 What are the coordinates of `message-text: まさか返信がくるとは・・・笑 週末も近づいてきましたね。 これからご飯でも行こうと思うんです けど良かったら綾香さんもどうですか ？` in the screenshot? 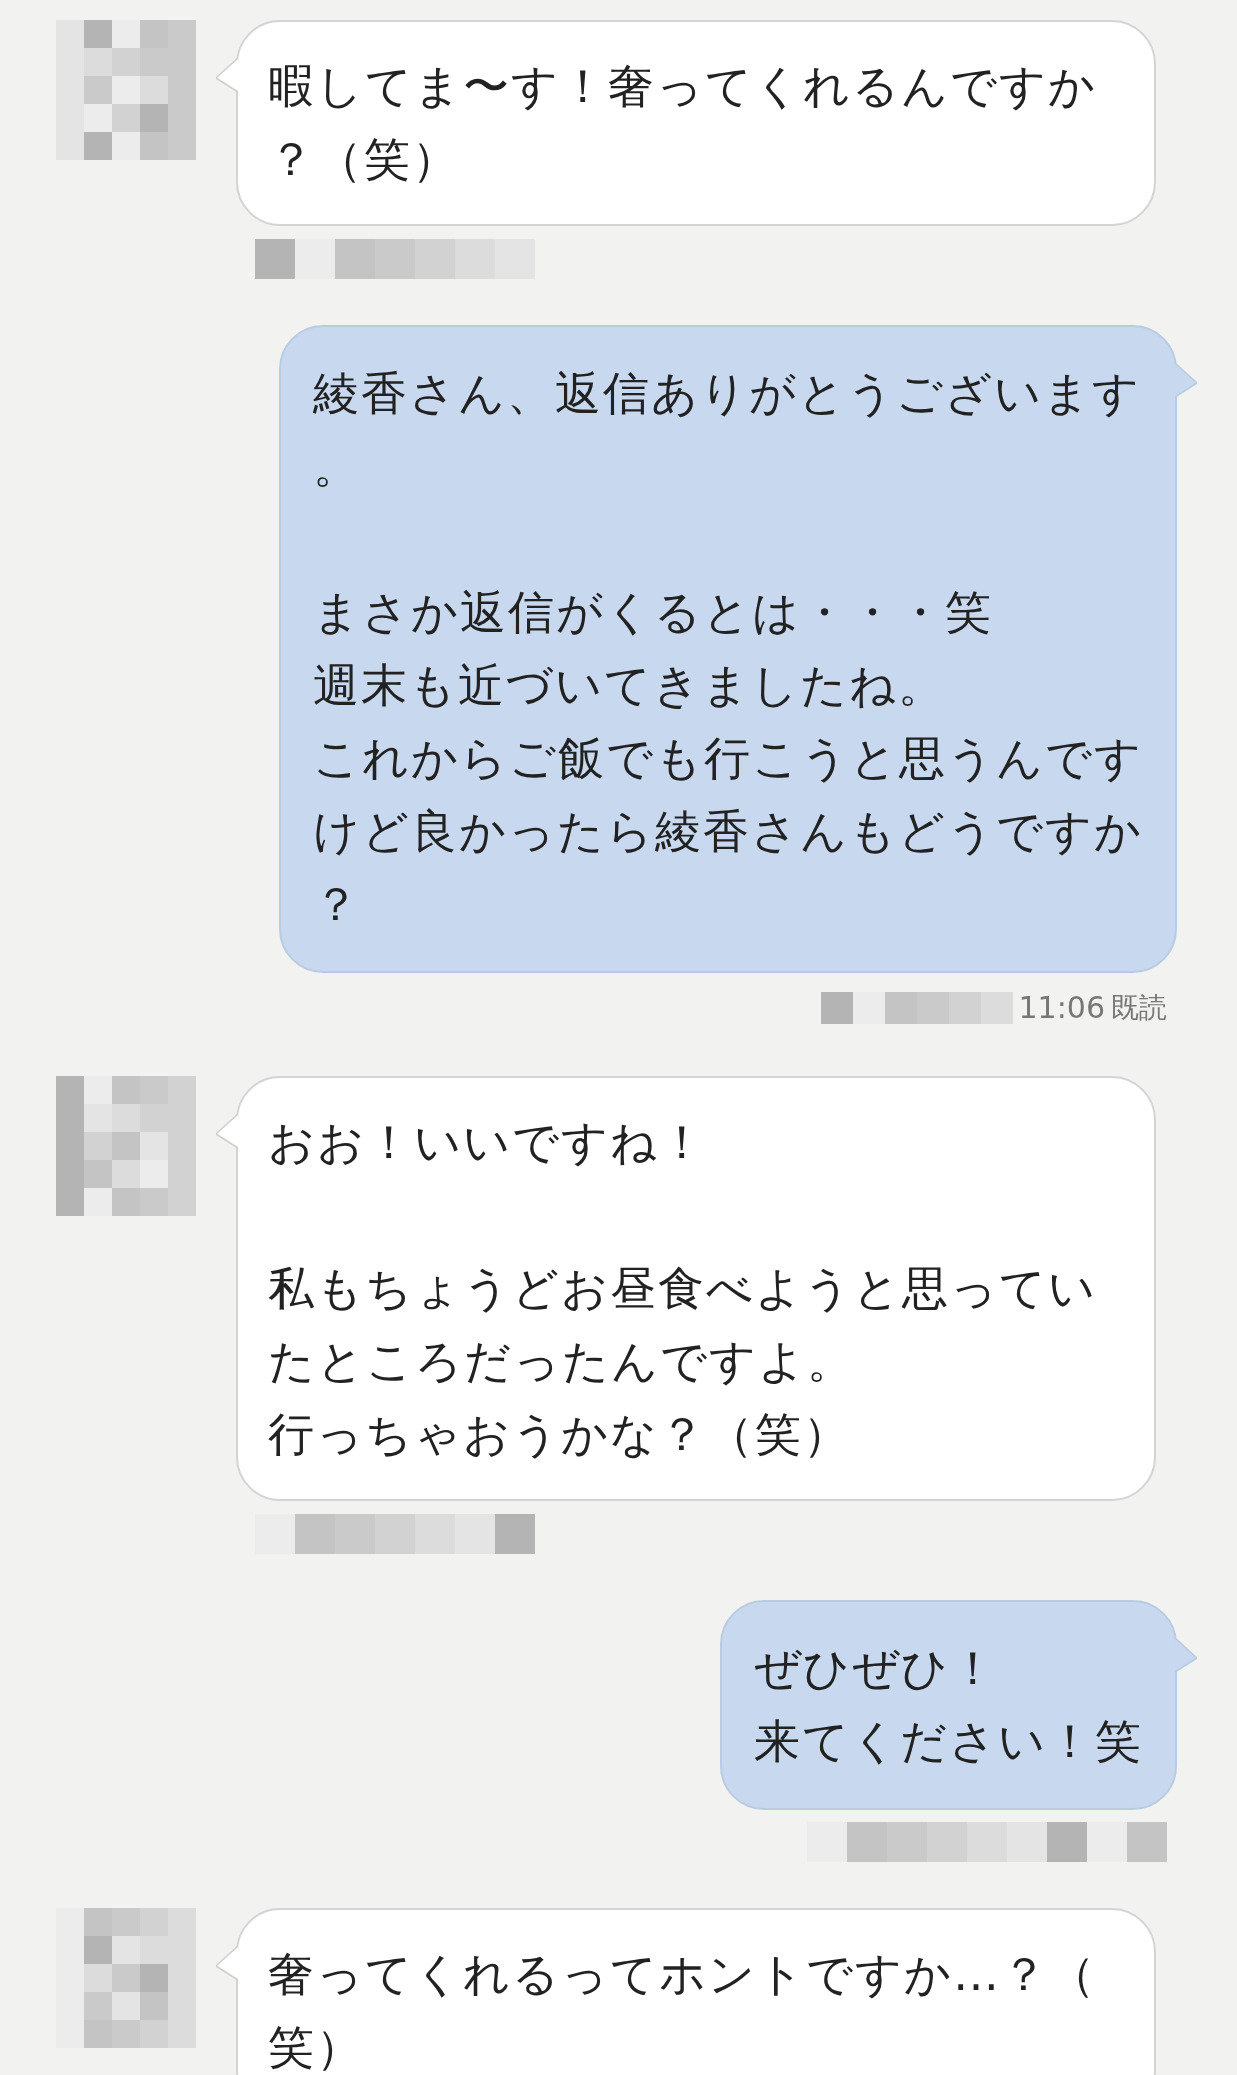 It's located at (728, 758).